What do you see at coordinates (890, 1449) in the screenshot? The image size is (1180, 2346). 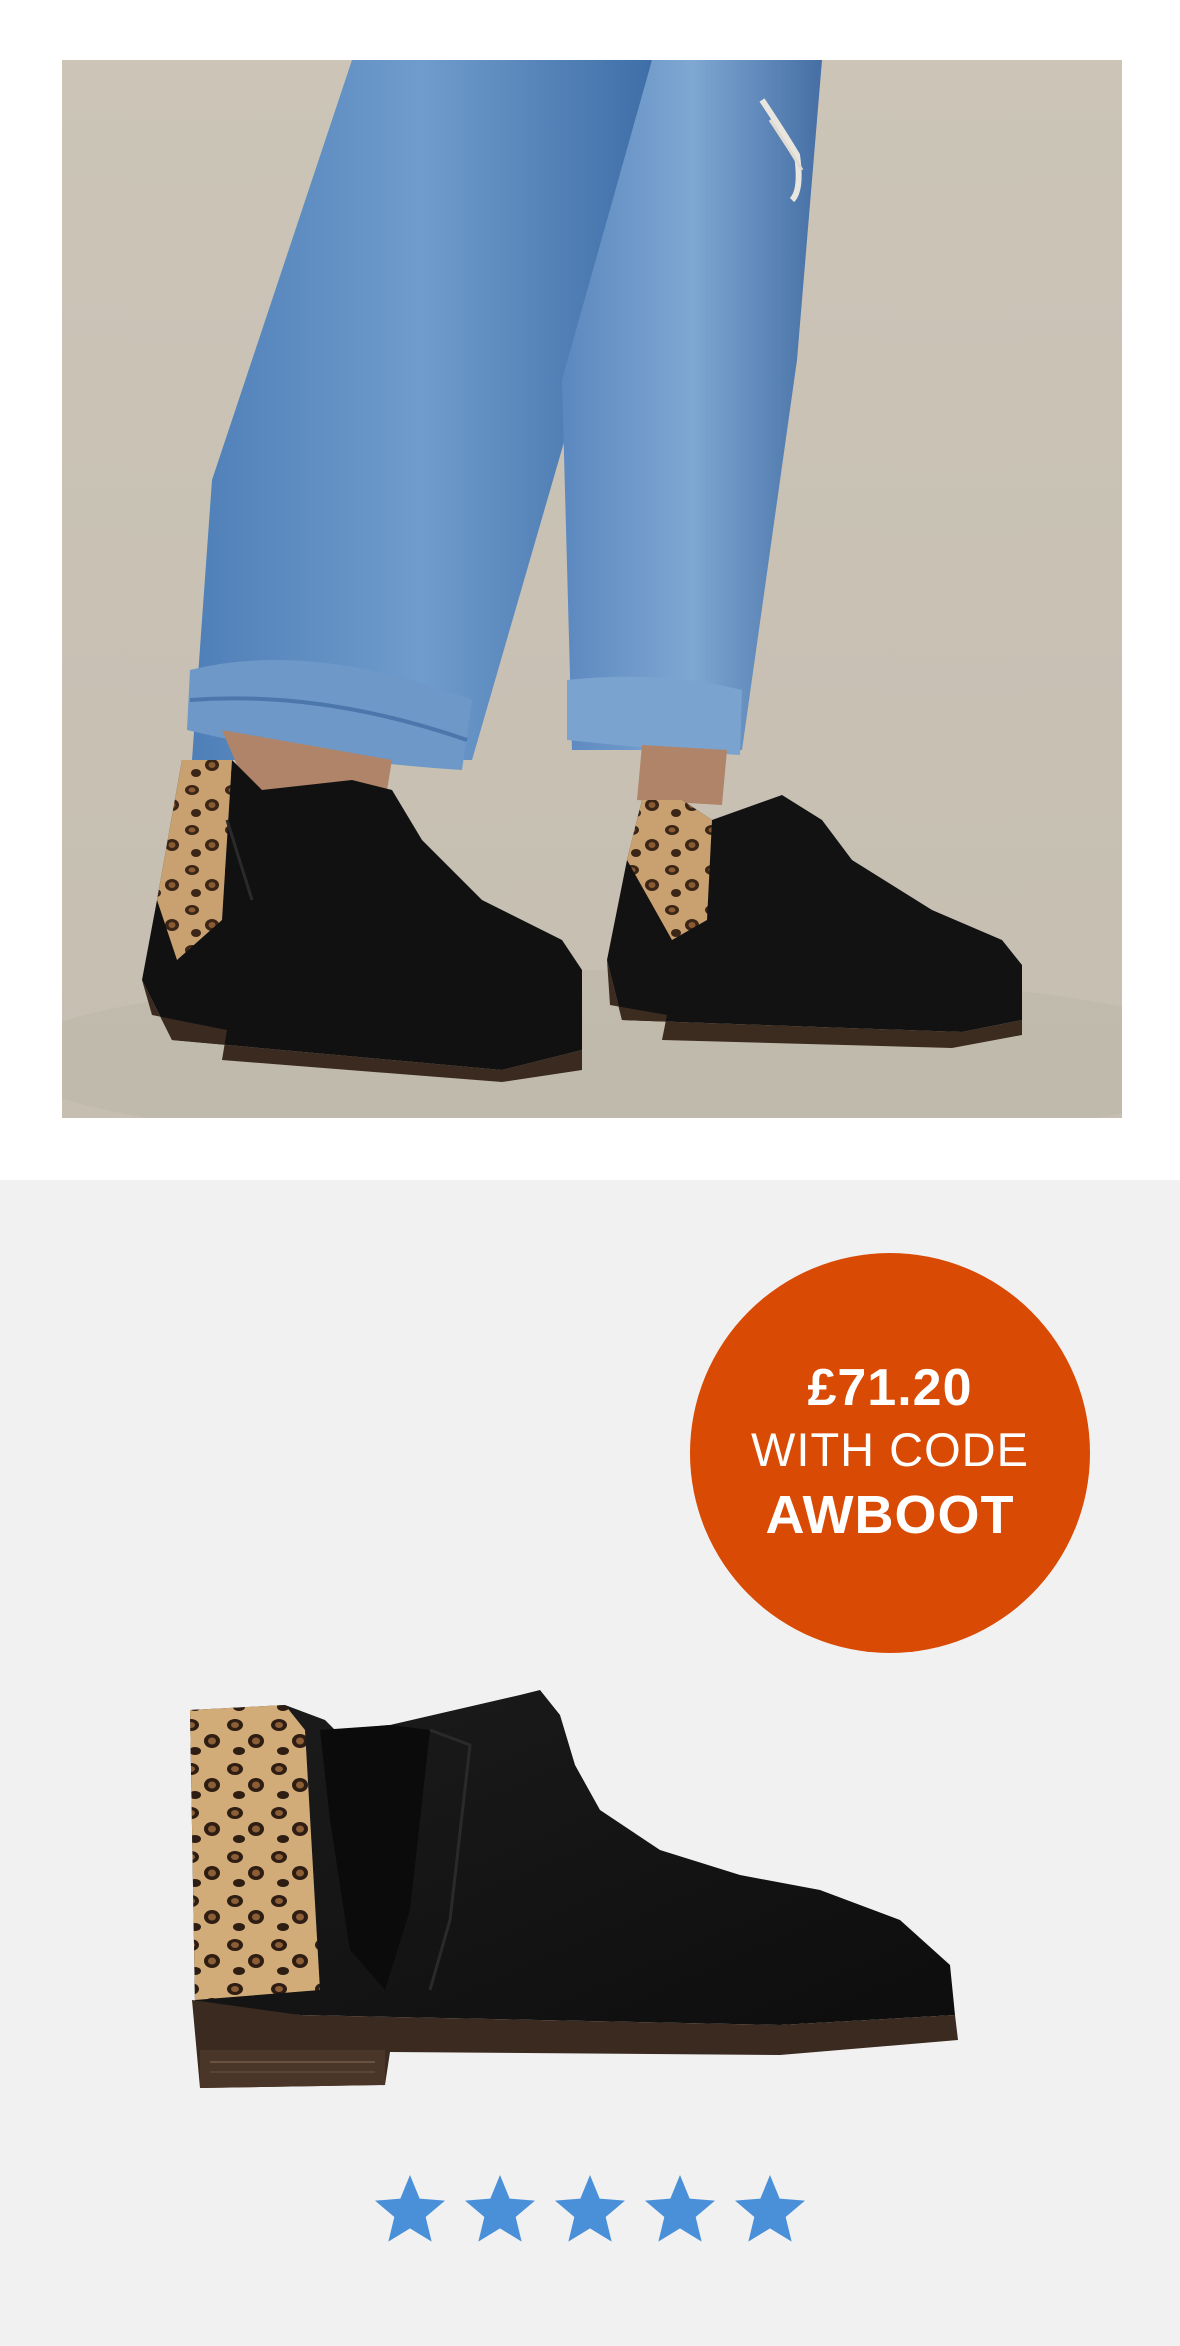 I see `badge-with-code-label: WITH CODE` at bounding box center [890, 1449].